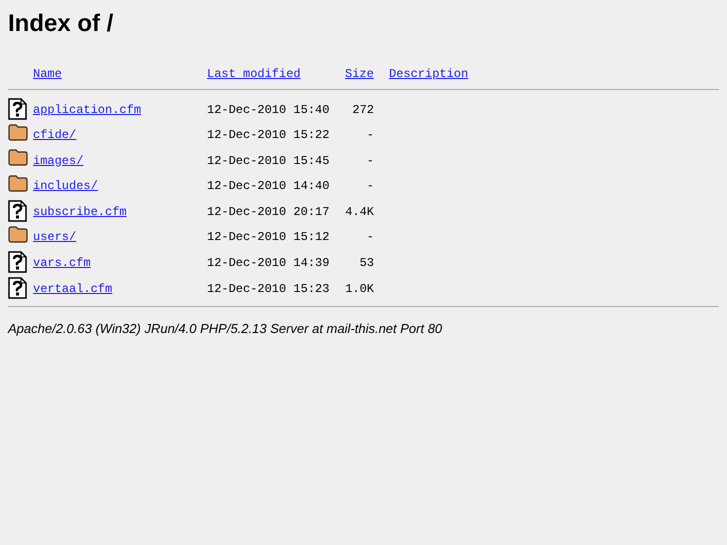 The image size is (727, 545). Describe the element at coordinates (62, 264) in the screenshot. I see `file-link: vars.cfm` at that location.